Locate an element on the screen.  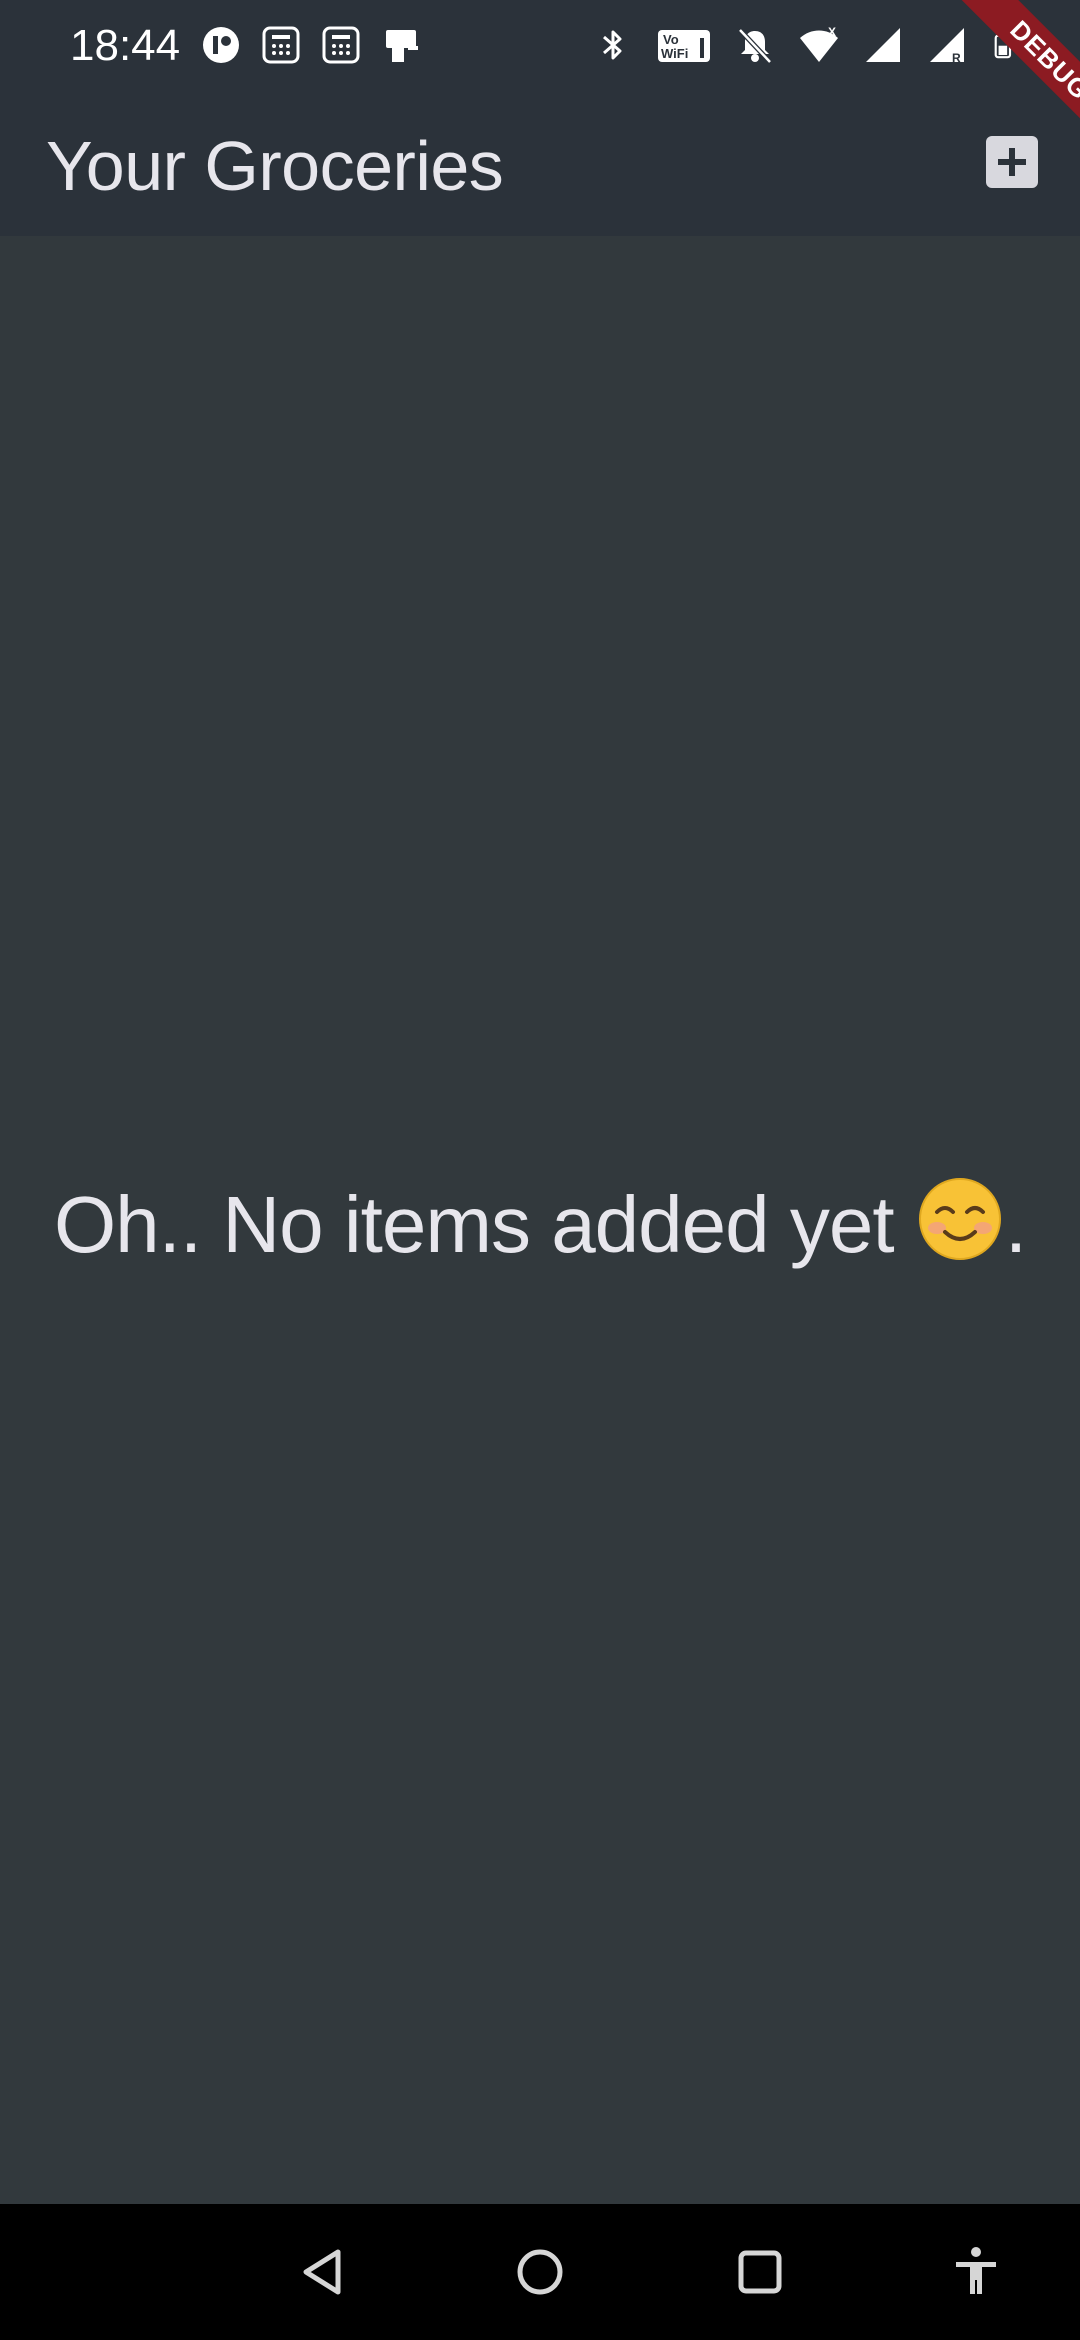
card-payment-icon is located at coordinates (402, 46).